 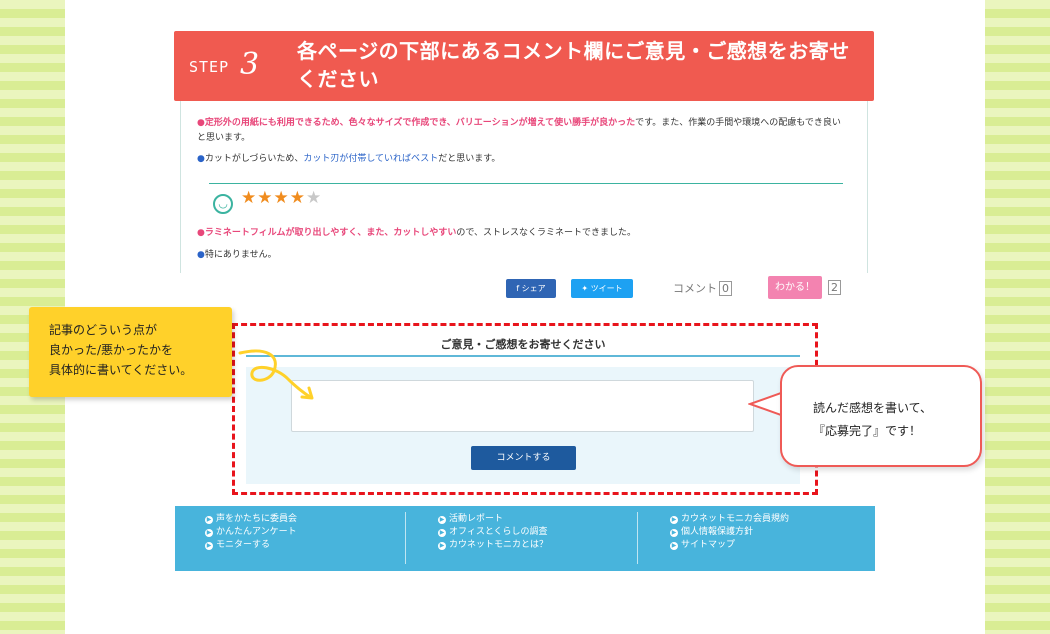 I want to click on footer-link-label: オフィスとくらしの調査, so click(x=498, y=532).